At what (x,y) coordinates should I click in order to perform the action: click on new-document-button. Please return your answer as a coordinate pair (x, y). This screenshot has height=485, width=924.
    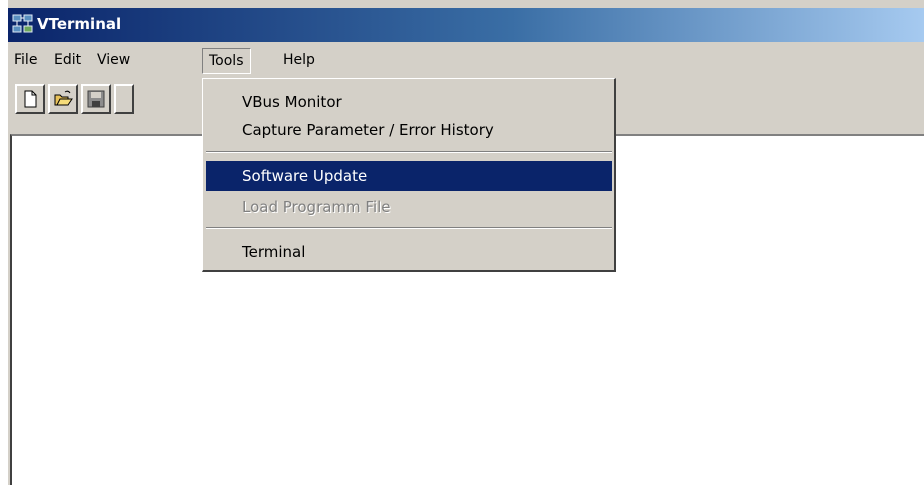
    Looking at the image, I should click on (30, 99).